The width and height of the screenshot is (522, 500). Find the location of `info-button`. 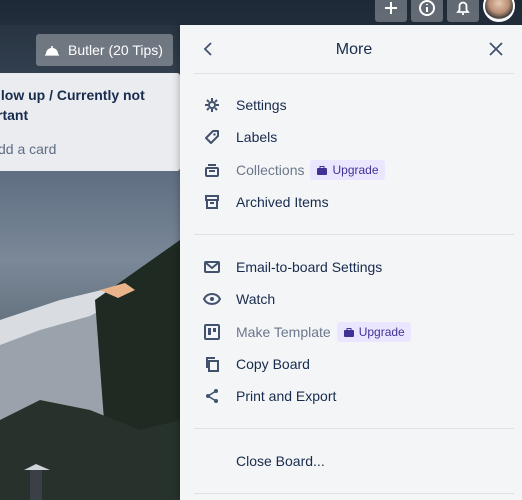

info-button is located at coordinates (427, 11).